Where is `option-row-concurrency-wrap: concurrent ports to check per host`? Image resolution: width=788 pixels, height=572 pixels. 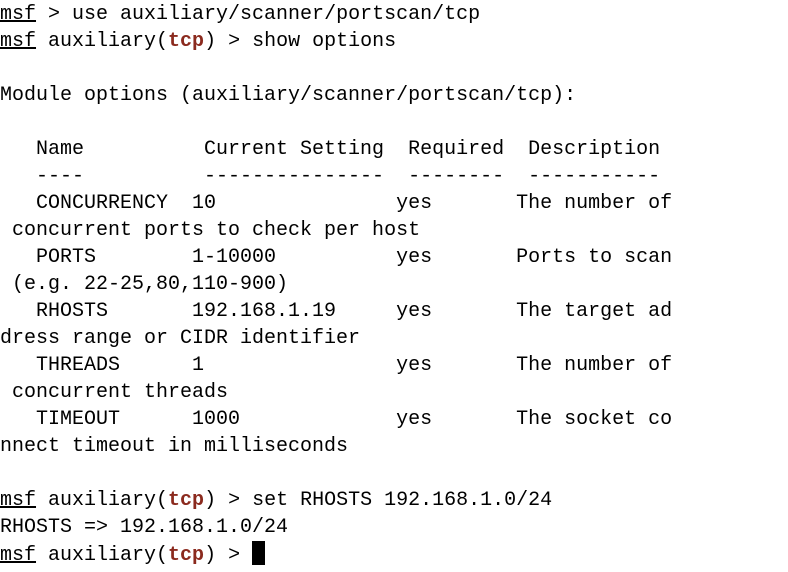
option-row-concurrency-wrap: concurrent ports to check per host is located at coordinates (210, 230).